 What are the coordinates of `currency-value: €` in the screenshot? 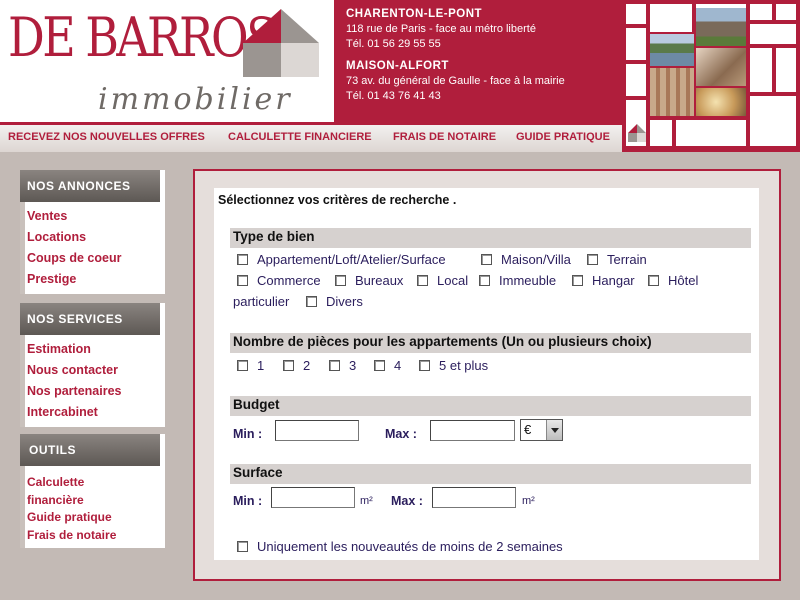 It's located at (528, 429).